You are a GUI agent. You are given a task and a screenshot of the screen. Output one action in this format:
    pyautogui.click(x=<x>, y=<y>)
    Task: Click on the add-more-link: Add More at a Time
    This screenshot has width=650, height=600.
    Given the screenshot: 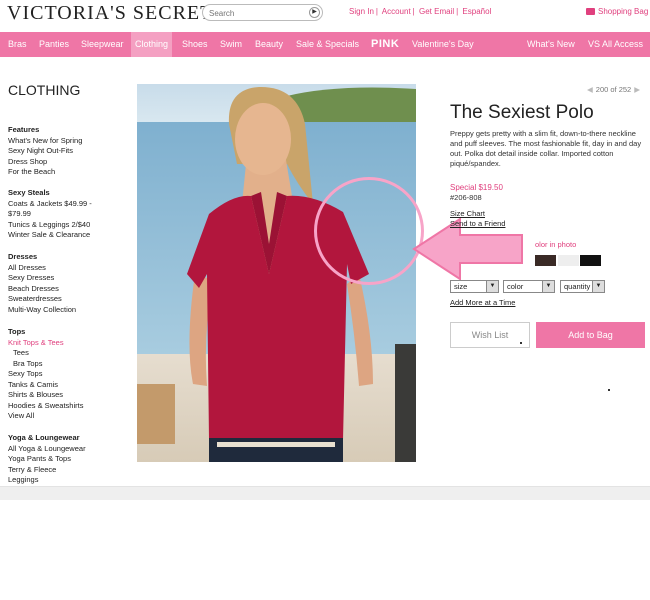 What is the action you would take?
    pyautogui.click(x=482, y=302)
    